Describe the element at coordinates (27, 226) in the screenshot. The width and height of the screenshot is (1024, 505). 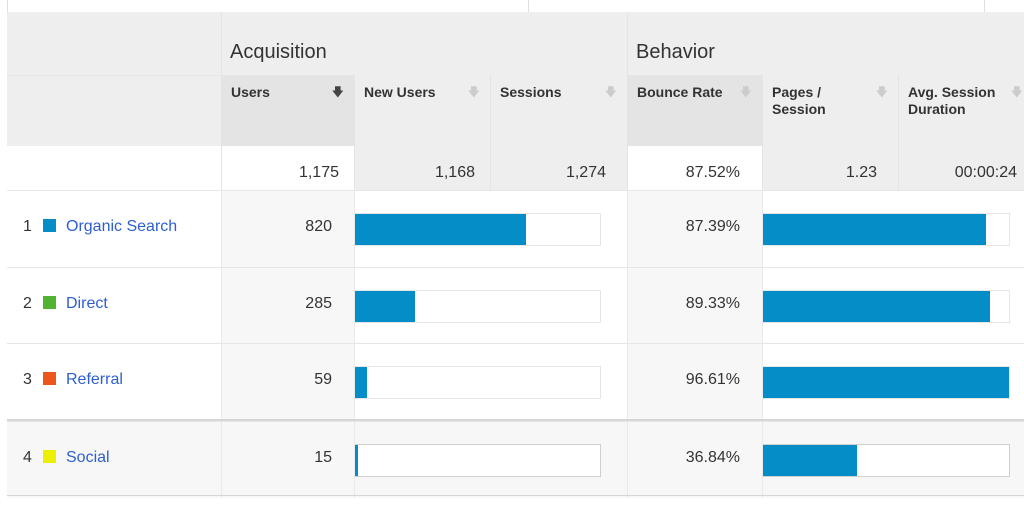
I see `row-index: 1` at that location.